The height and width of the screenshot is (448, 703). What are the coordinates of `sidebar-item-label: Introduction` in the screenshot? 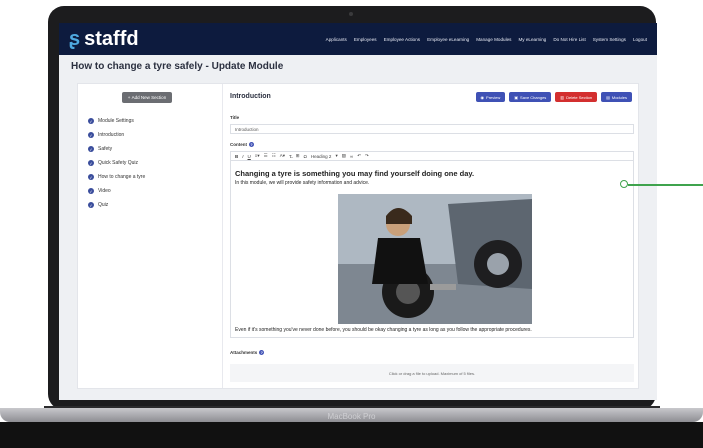 It's located at (111, 135).